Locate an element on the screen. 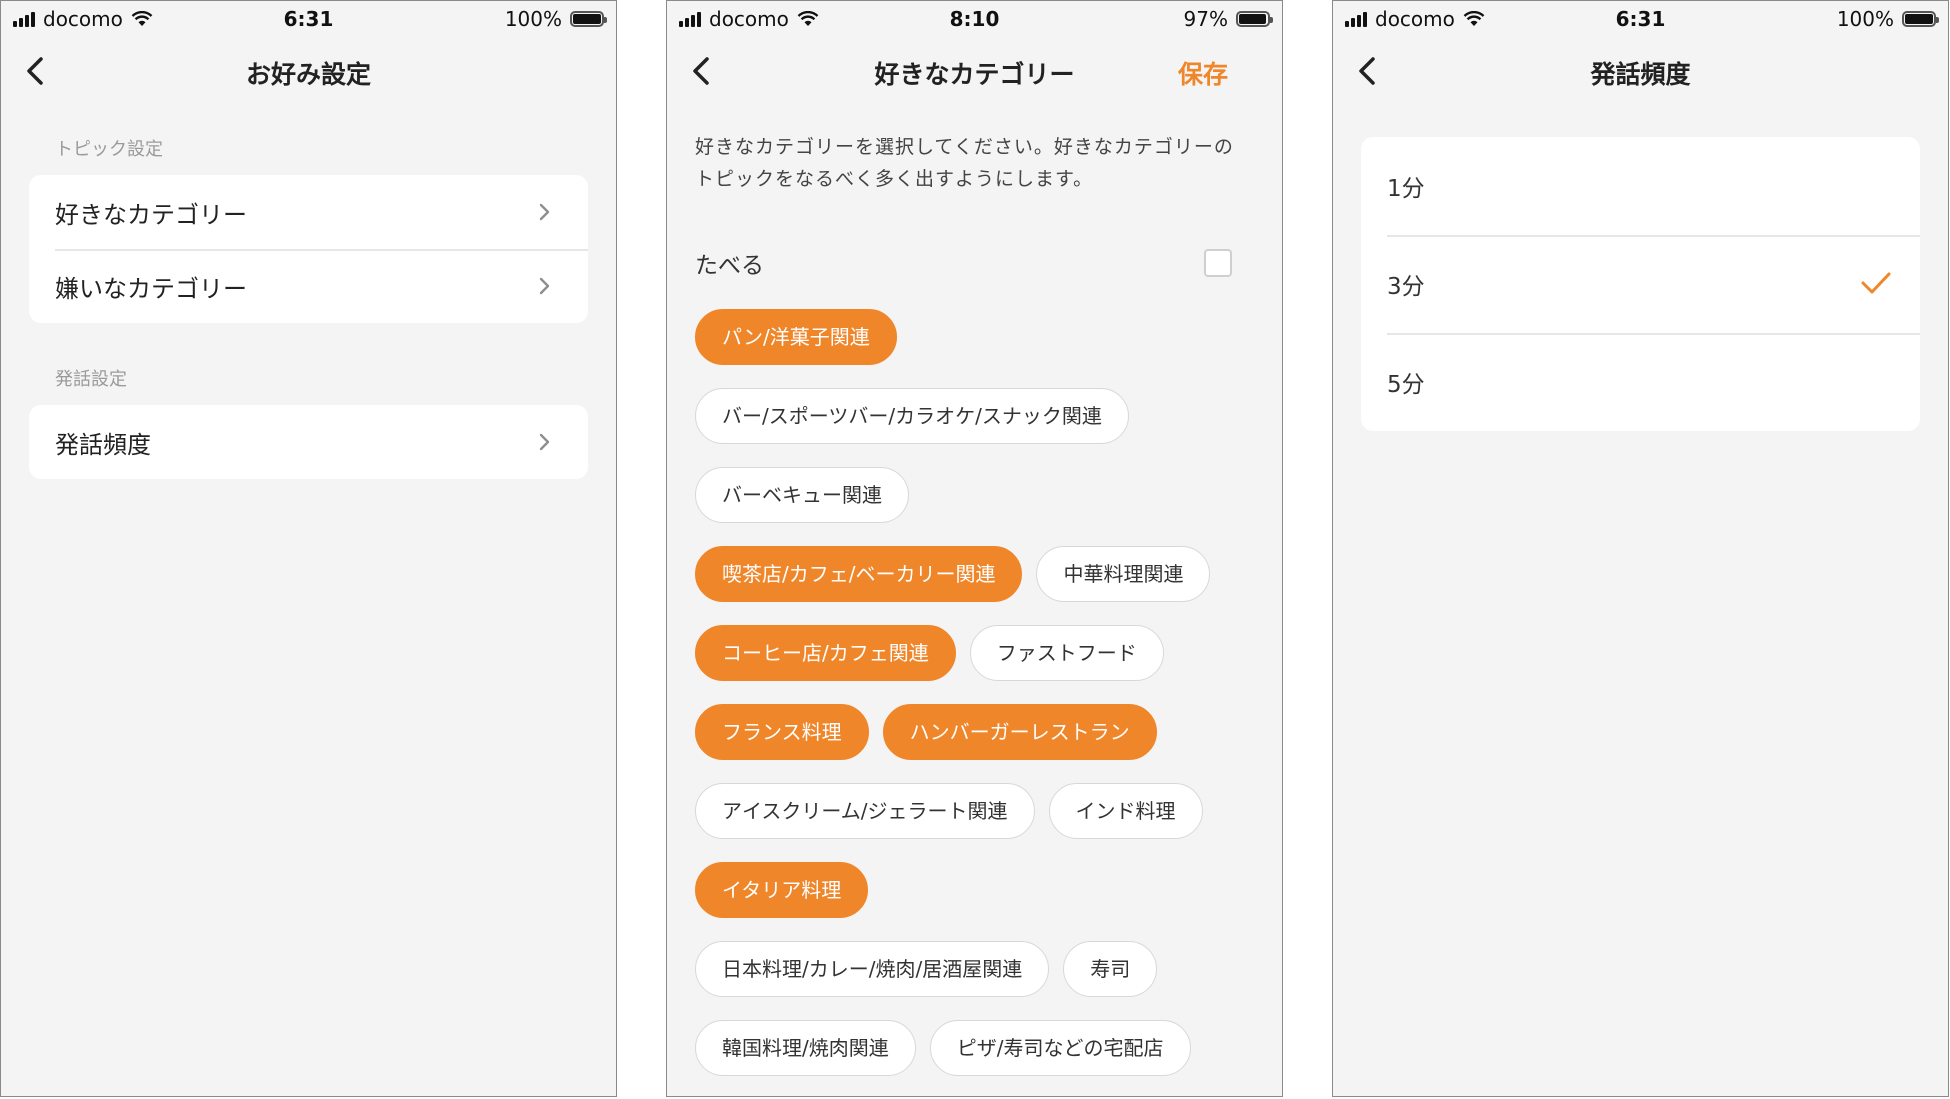  category-chip: 寿司 is located at coordinates (1110, 969).